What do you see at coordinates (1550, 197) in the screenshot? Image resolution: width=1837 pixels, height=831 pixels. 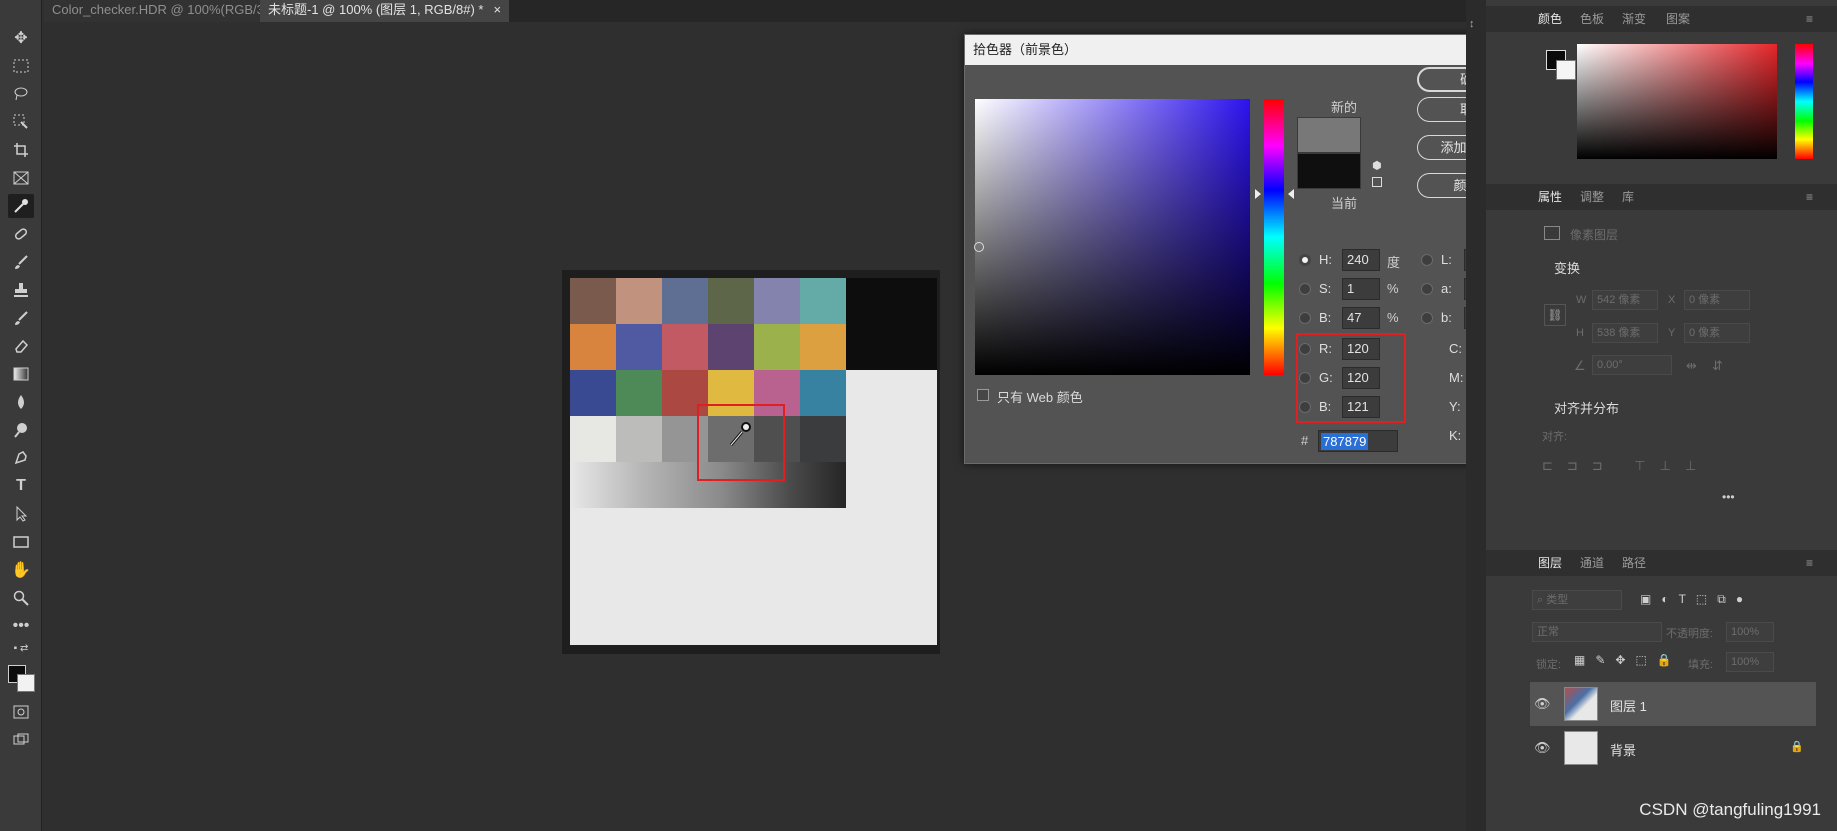 I see `tab-properties: 属性` at bounding box center [1550, 197].